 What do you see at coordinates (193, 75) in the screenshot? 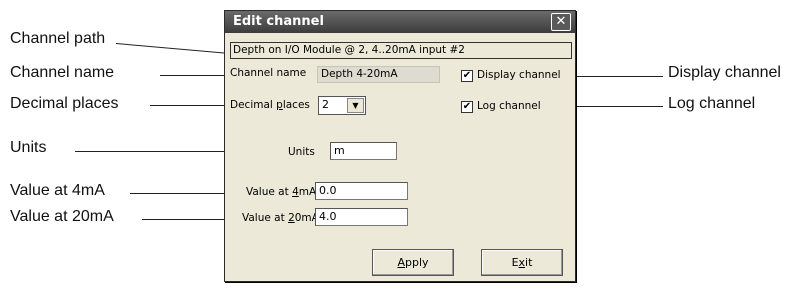
I see `leader-line-channel-name` at bounding box center [193, 75].